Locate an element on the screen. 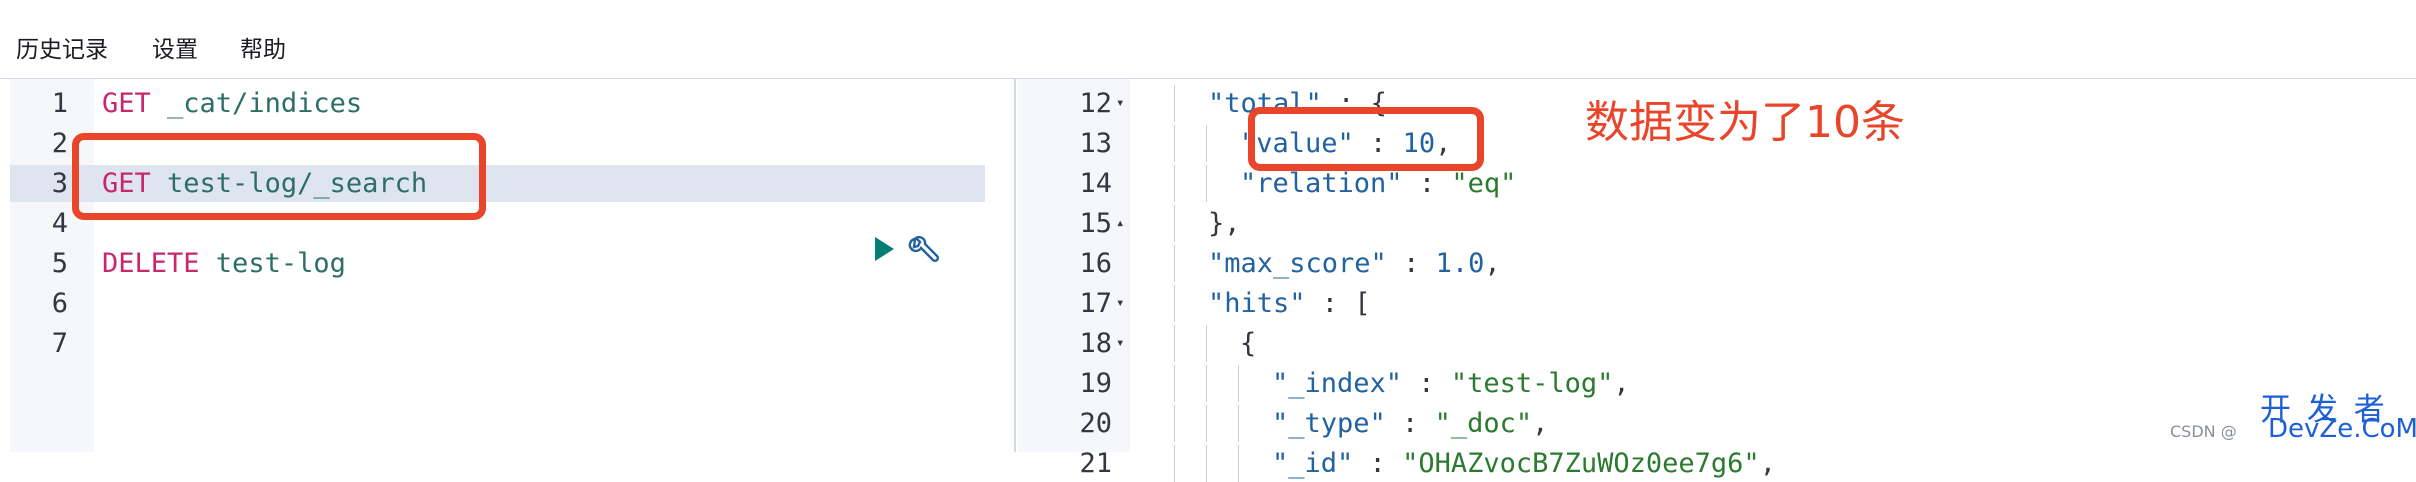 The image size is (2416, 482). annotation-box-request is located at coordinates (279, 176).